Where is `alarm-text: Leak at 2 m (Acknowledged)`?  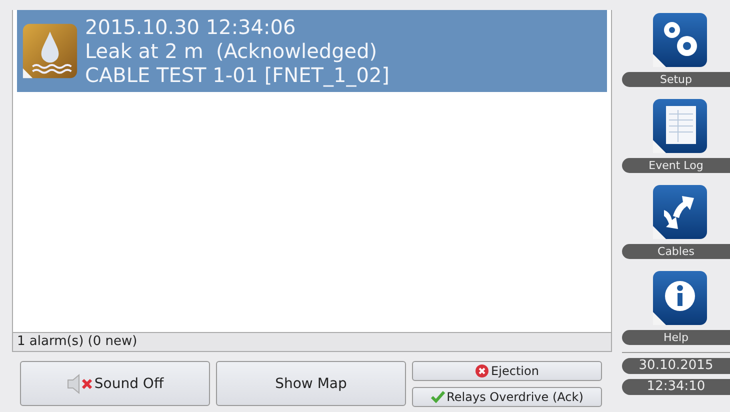 alarm-text: Leak at 2 m (Acknowledged) is located at coordinates (231, 51).